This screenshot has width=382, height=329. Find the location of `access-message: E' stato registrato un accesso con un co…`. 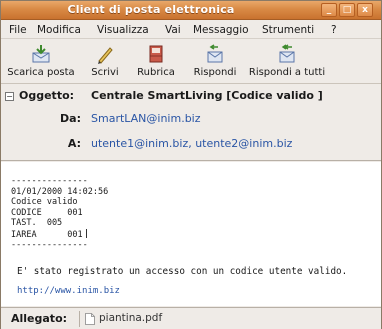

access-message: E' stato registrato un accesso con un co… is located at coordinates (182, 271).